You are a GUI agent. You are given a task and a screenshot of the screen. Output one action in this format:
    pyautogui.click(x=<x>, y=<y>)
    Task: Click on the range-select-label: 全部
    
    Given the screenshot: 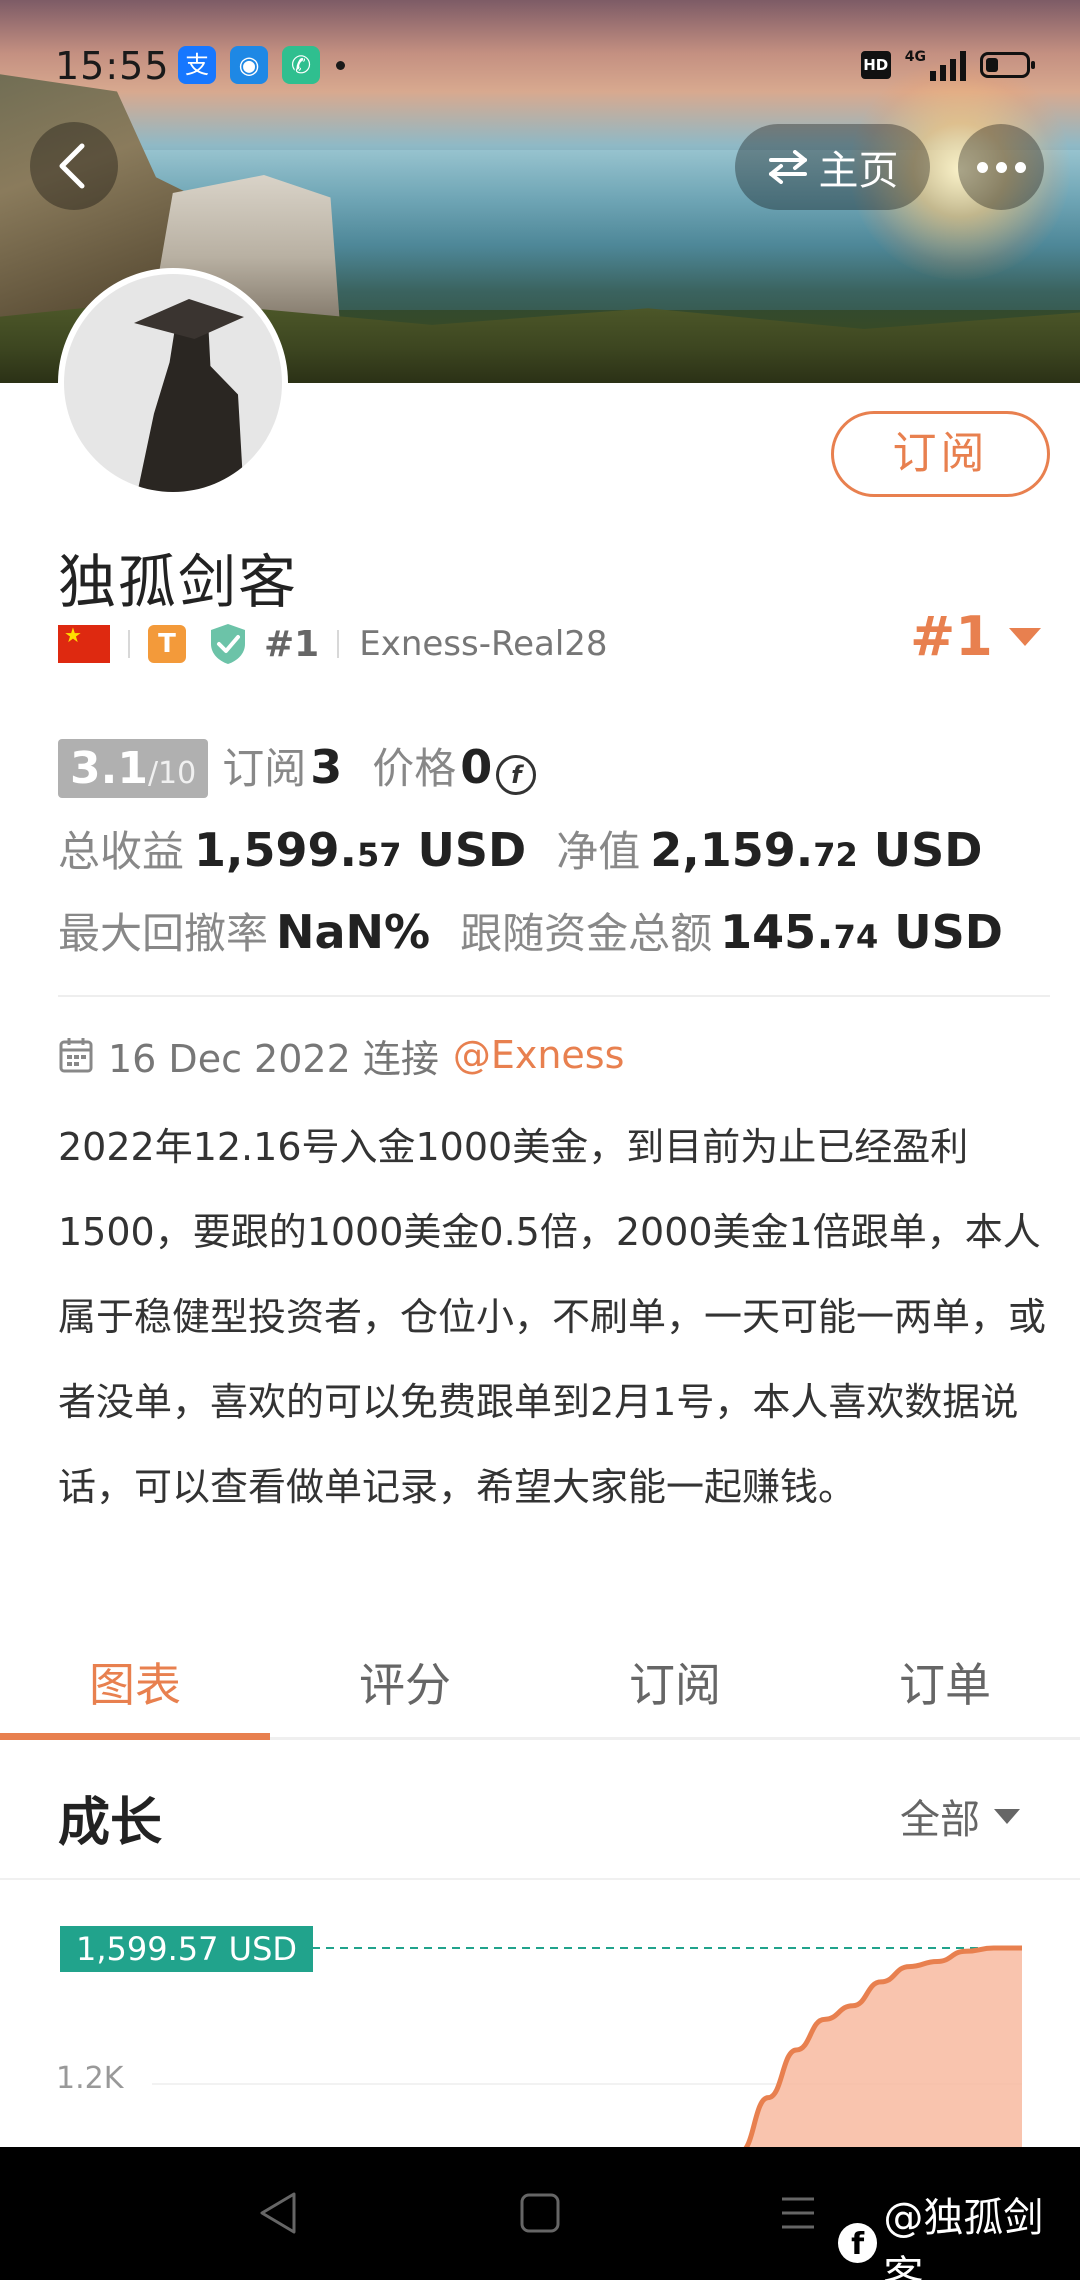 What is the action you would take?
    pyautogui.click(x=940, y=1820)
    